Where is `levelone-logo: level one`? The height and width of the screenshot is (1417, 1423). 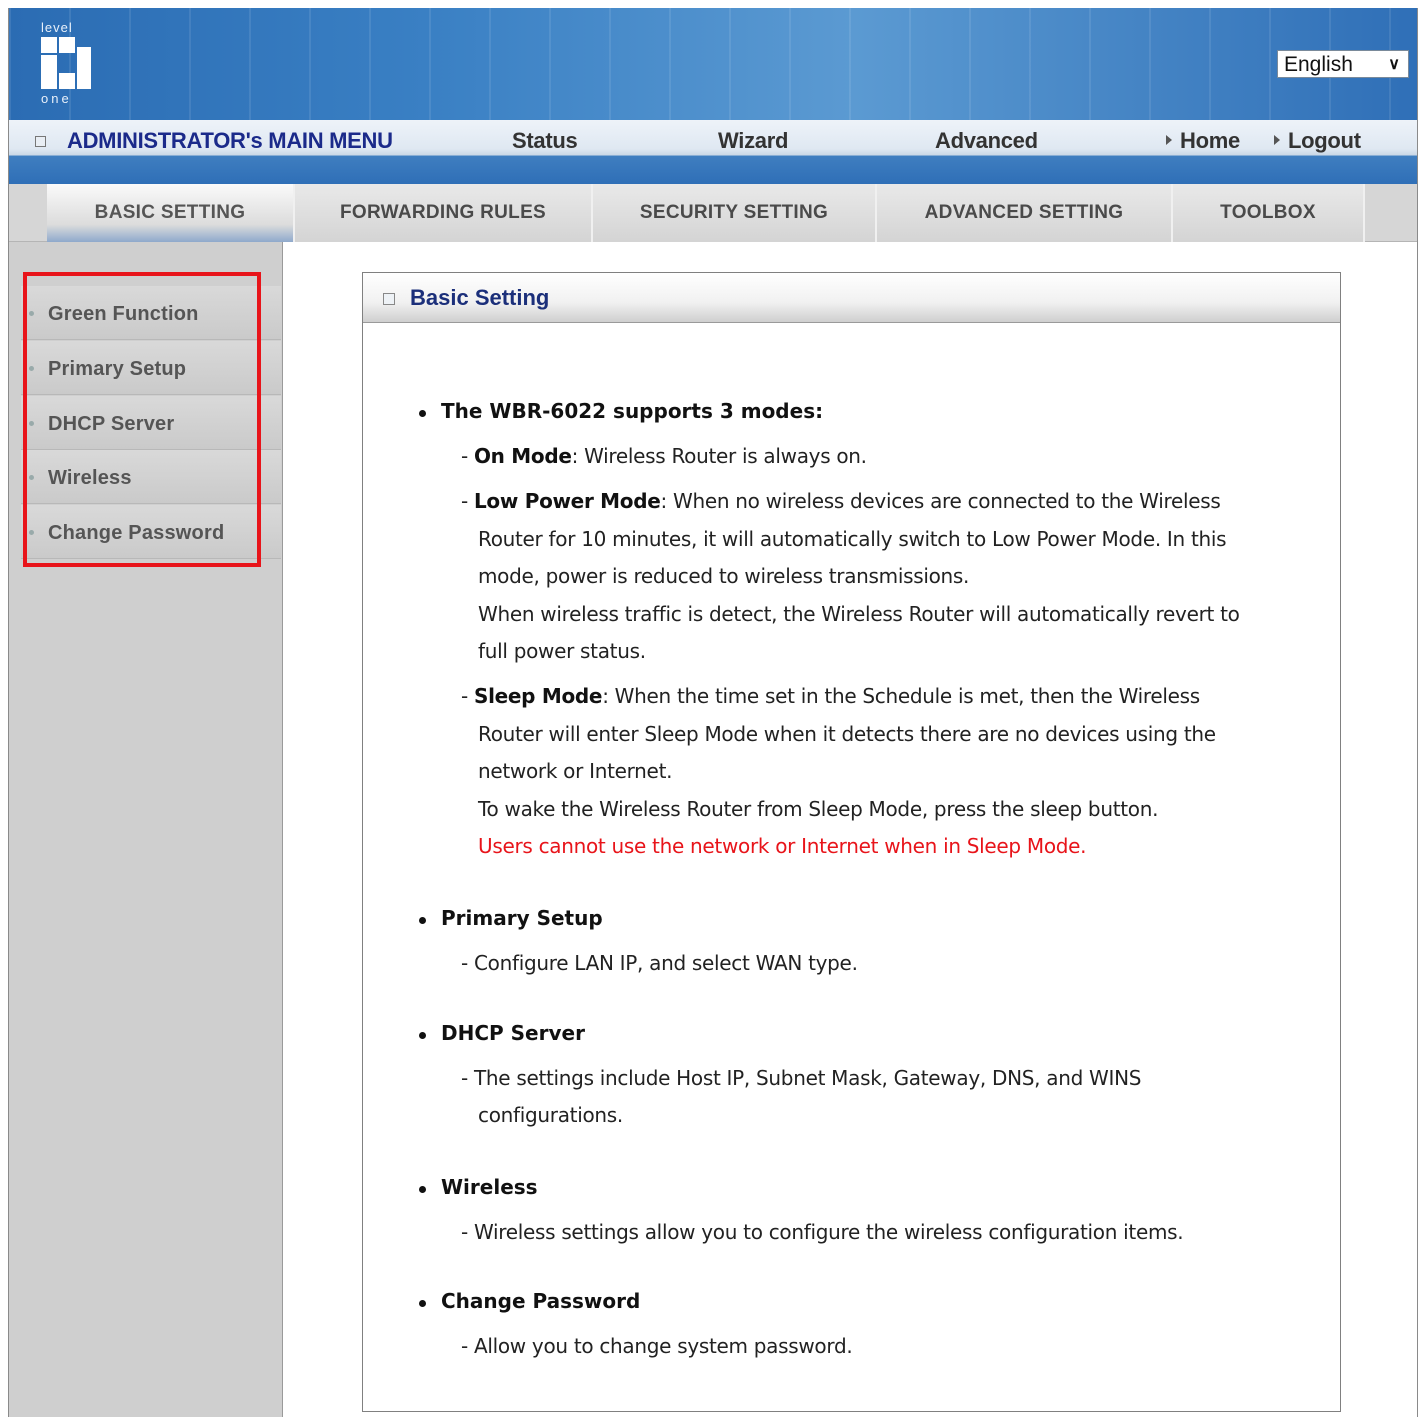
levelone-logo: level one is located at coordinates (70, 64).